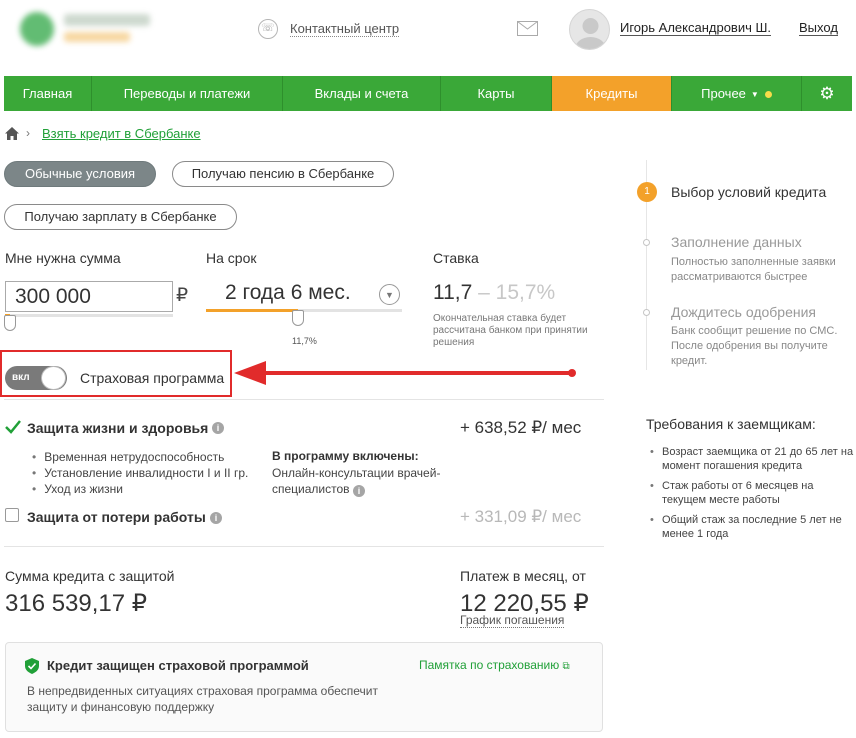 Image resolution: width=856 pixels, height=738 pixels. What do you see at coordinates (521, 516) in the screenshot?
I see `job-protection-price: + 331,09 ₽/ мес` at bounding box center [521, 516].